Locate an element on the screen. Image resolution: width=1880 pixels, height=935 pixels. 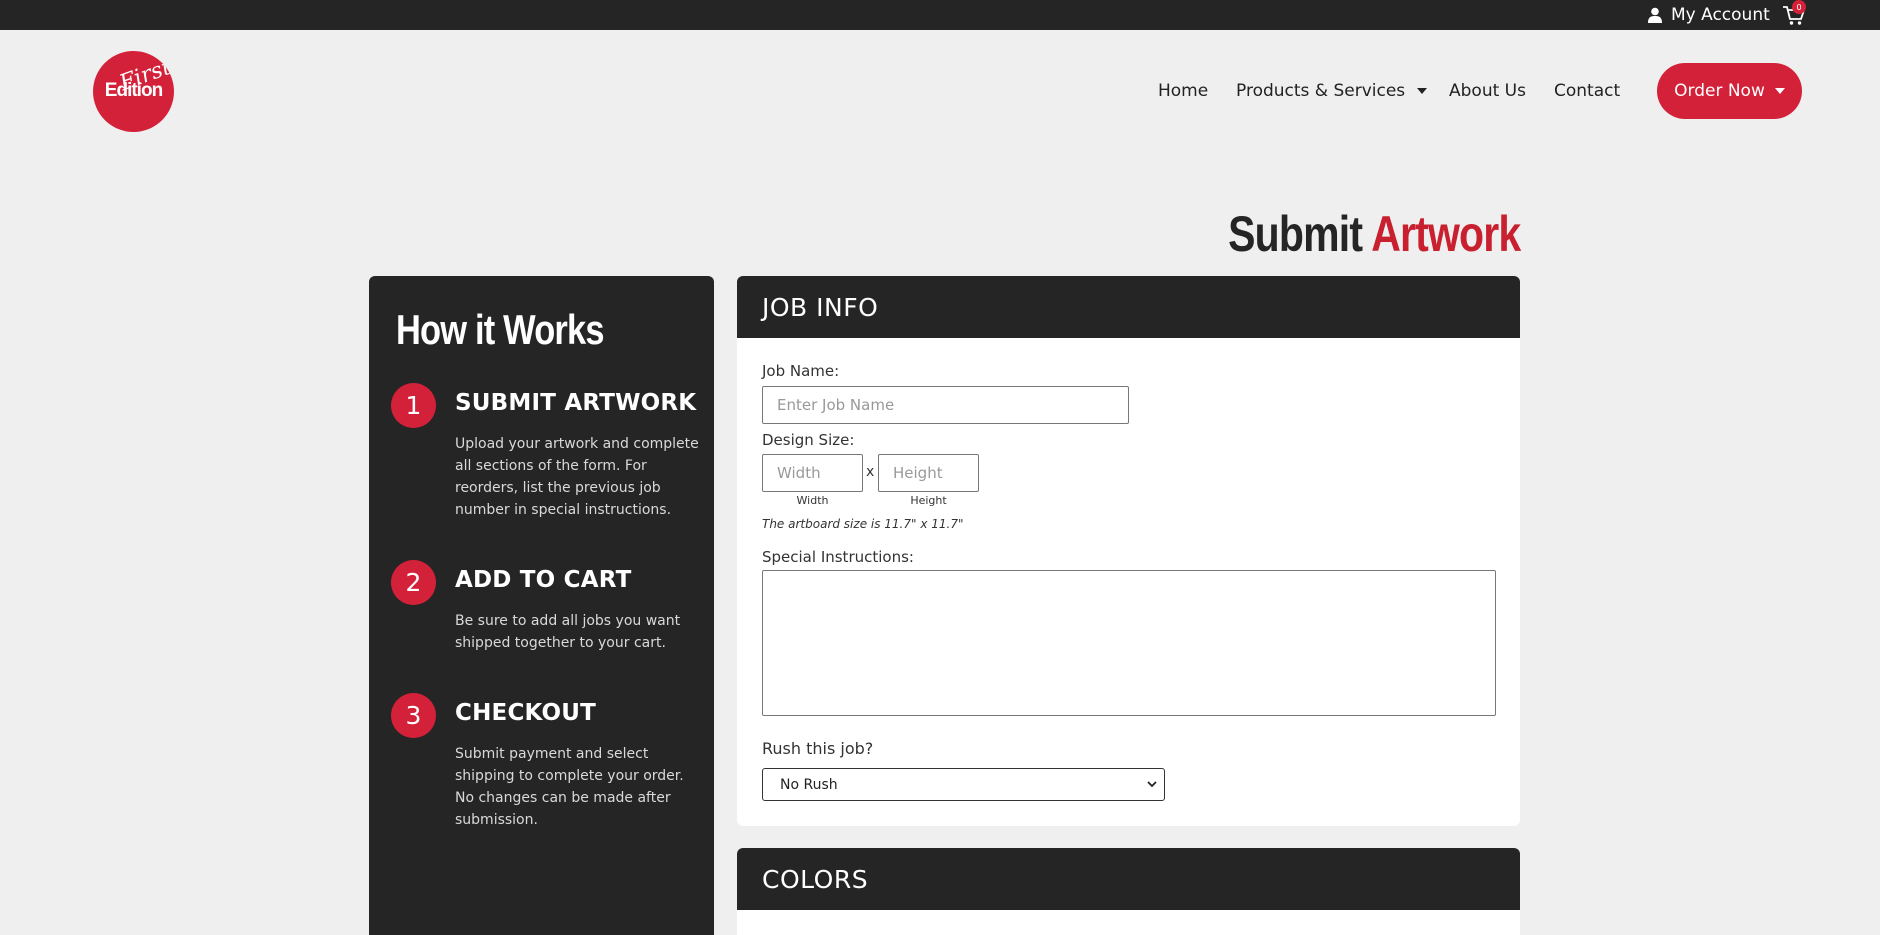
special-instructions-textarea is located at coordinates (1129, 643).